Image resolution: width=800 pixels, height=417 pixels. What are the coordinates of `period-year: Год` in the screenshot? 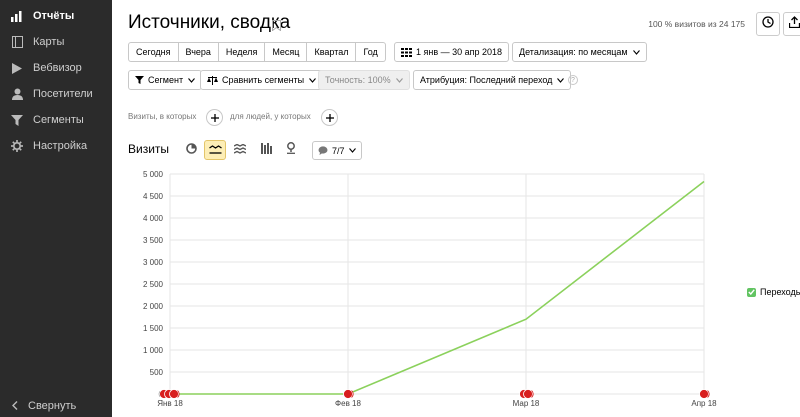 It's located at (371, 52).